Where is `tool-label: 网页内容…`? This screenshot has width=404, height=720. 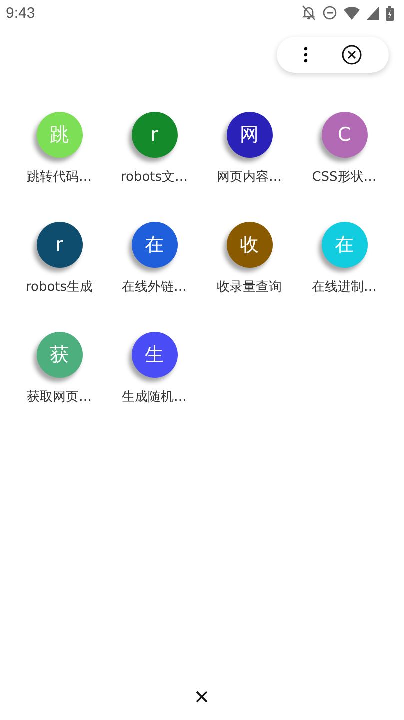 tool-label: 网页内容… is located at coordinates (249, 177).